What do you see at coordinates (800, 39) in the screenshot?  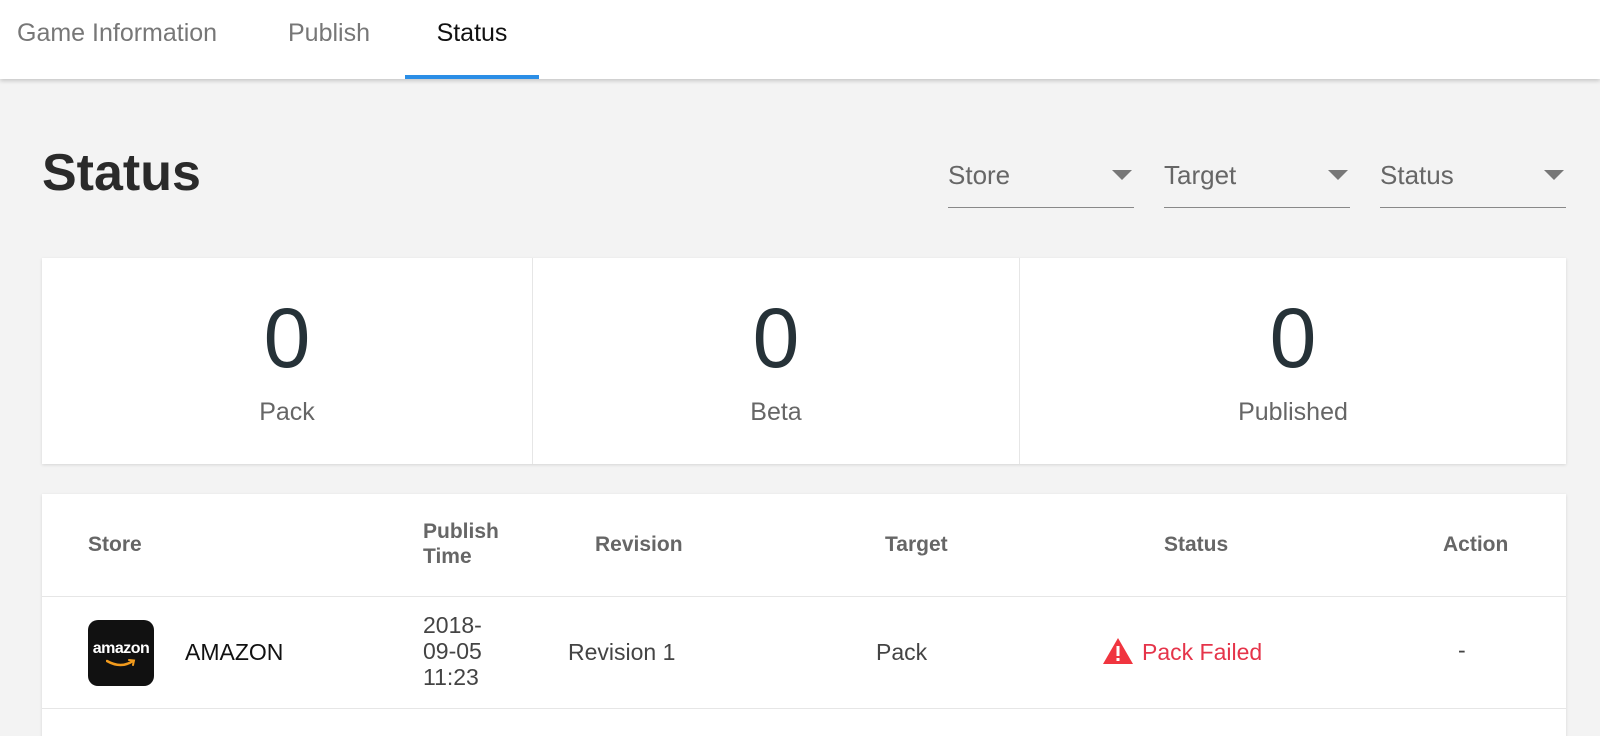 I see `tab-bar: Game Information Publish Status` at bounding box center [800, 39].